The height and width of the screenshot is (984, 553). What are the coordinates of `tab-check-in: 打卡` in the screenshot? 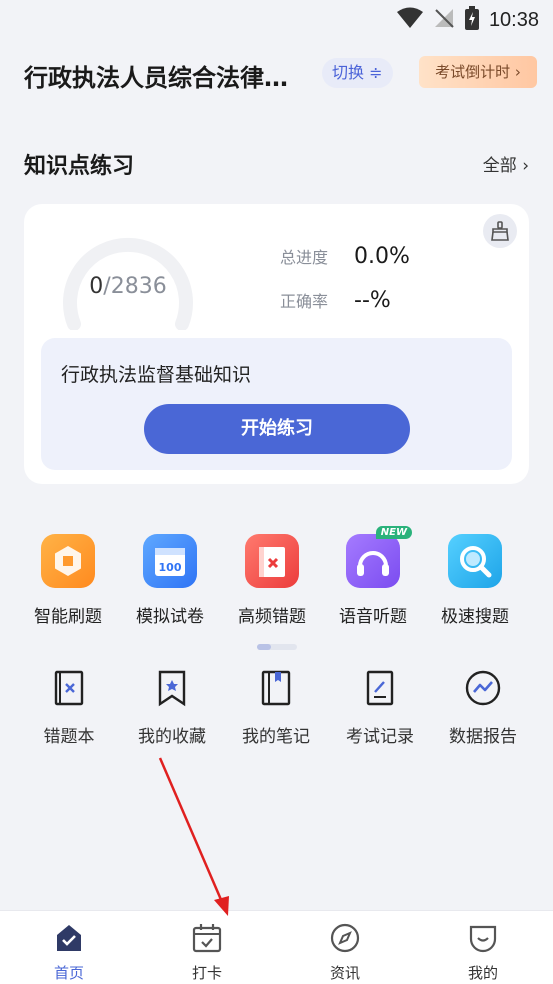 It's located at (207, 952).